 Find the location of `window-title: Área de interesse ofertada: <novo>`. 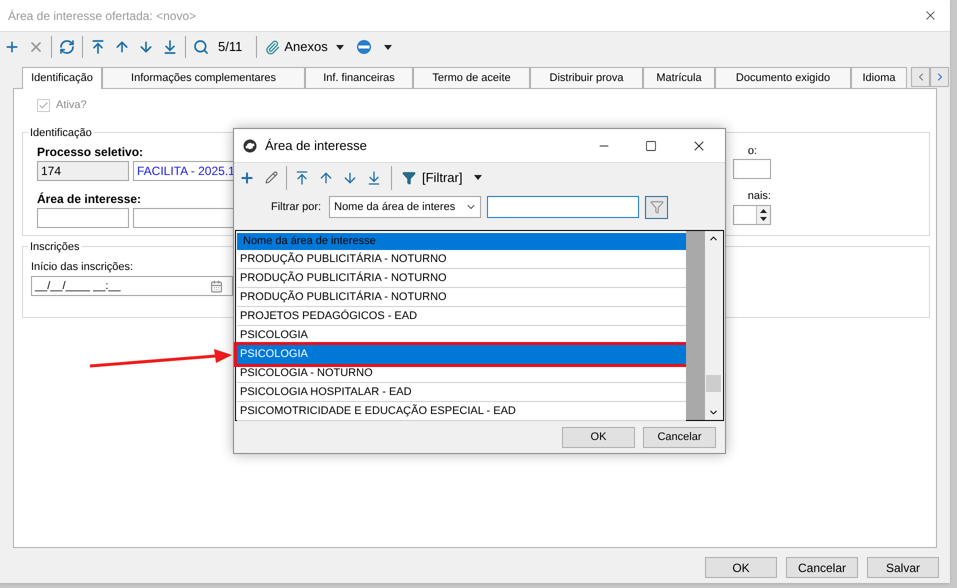

window-title: Área de interesse ofertada: <novo> is located at coordinates (102, 16).